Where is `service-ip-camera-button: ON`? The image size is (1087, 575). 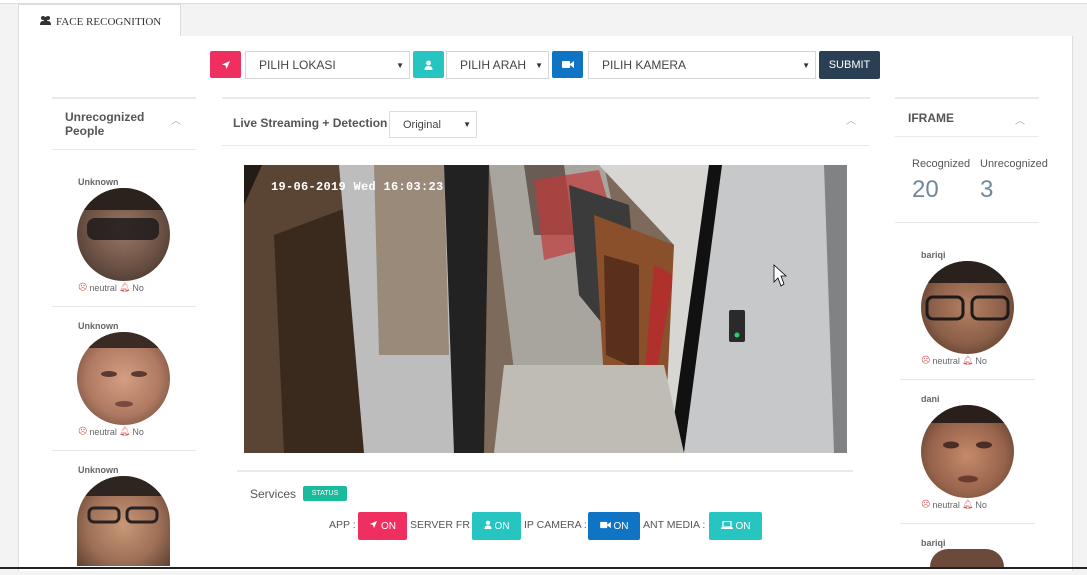
service-ip-camera-button: ON is located at coordinates (614, 526).